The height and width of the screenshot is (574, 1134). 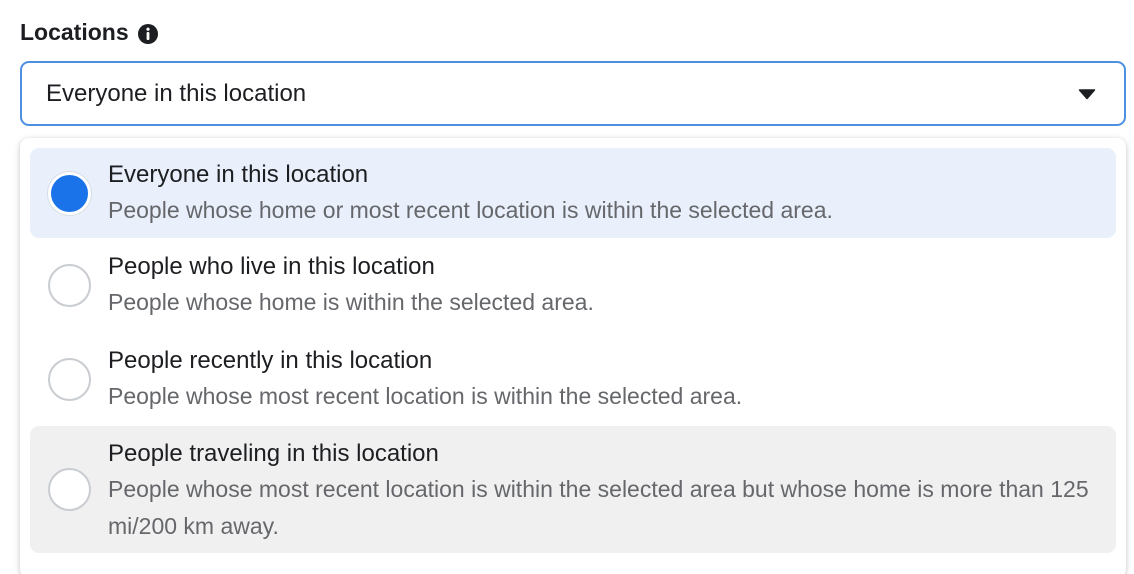 I want to click on radio-button-selected, so click(x=69, y=193).